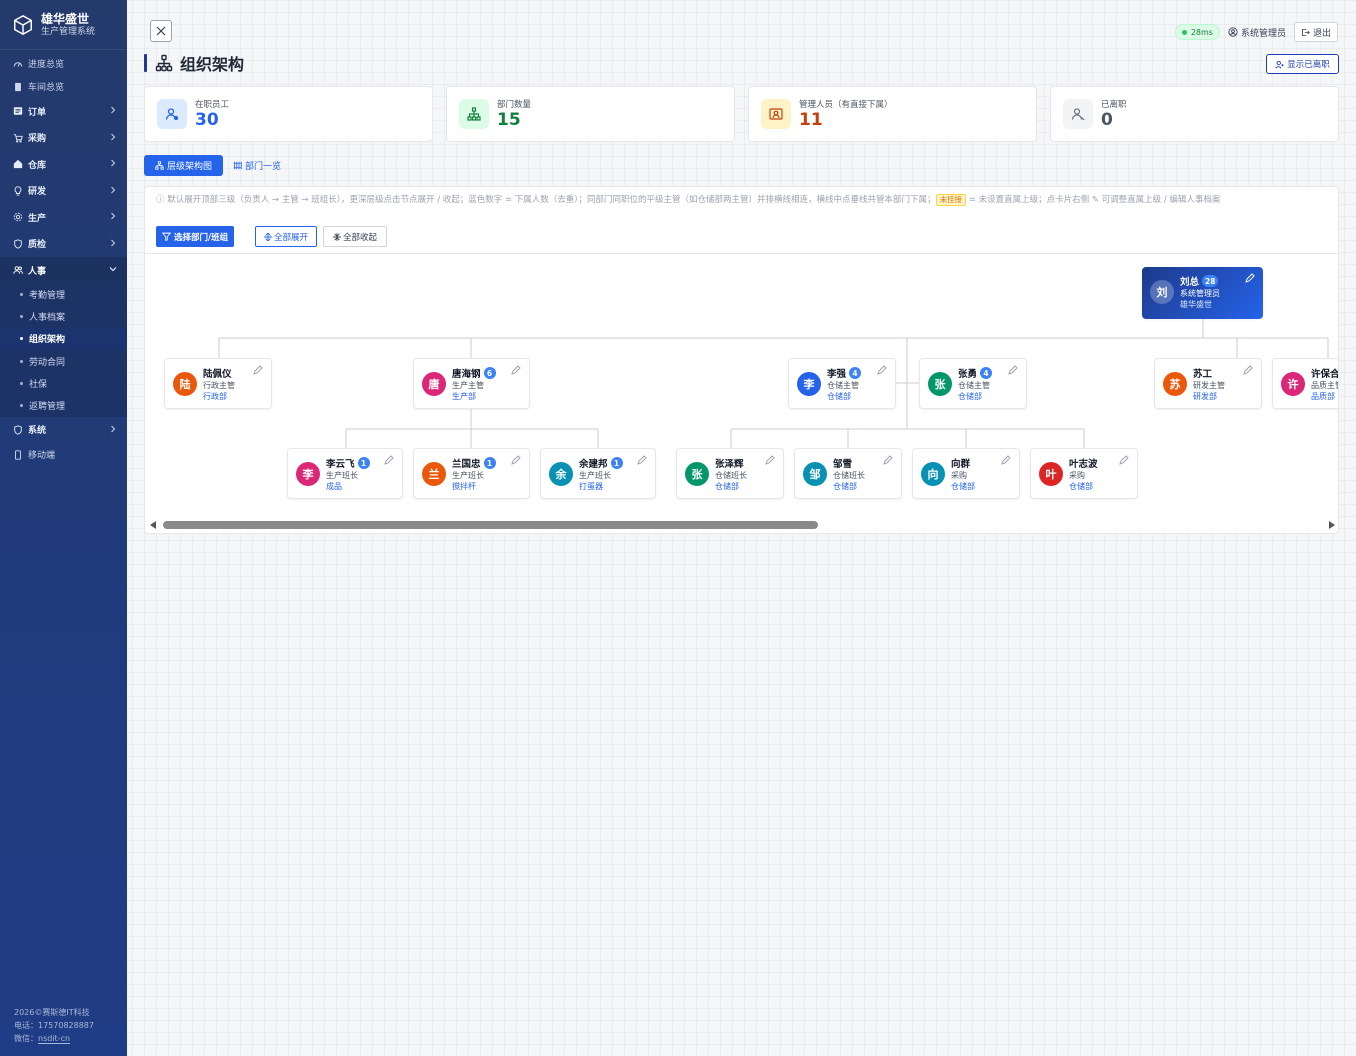 Image resolution: width=1356 pixels, height=1056 pixels. What do you see at coordinates (63, 454) in the screenshot?
I see `sidebar-item-mobile: 移动端` at bounding box center [63, 454].